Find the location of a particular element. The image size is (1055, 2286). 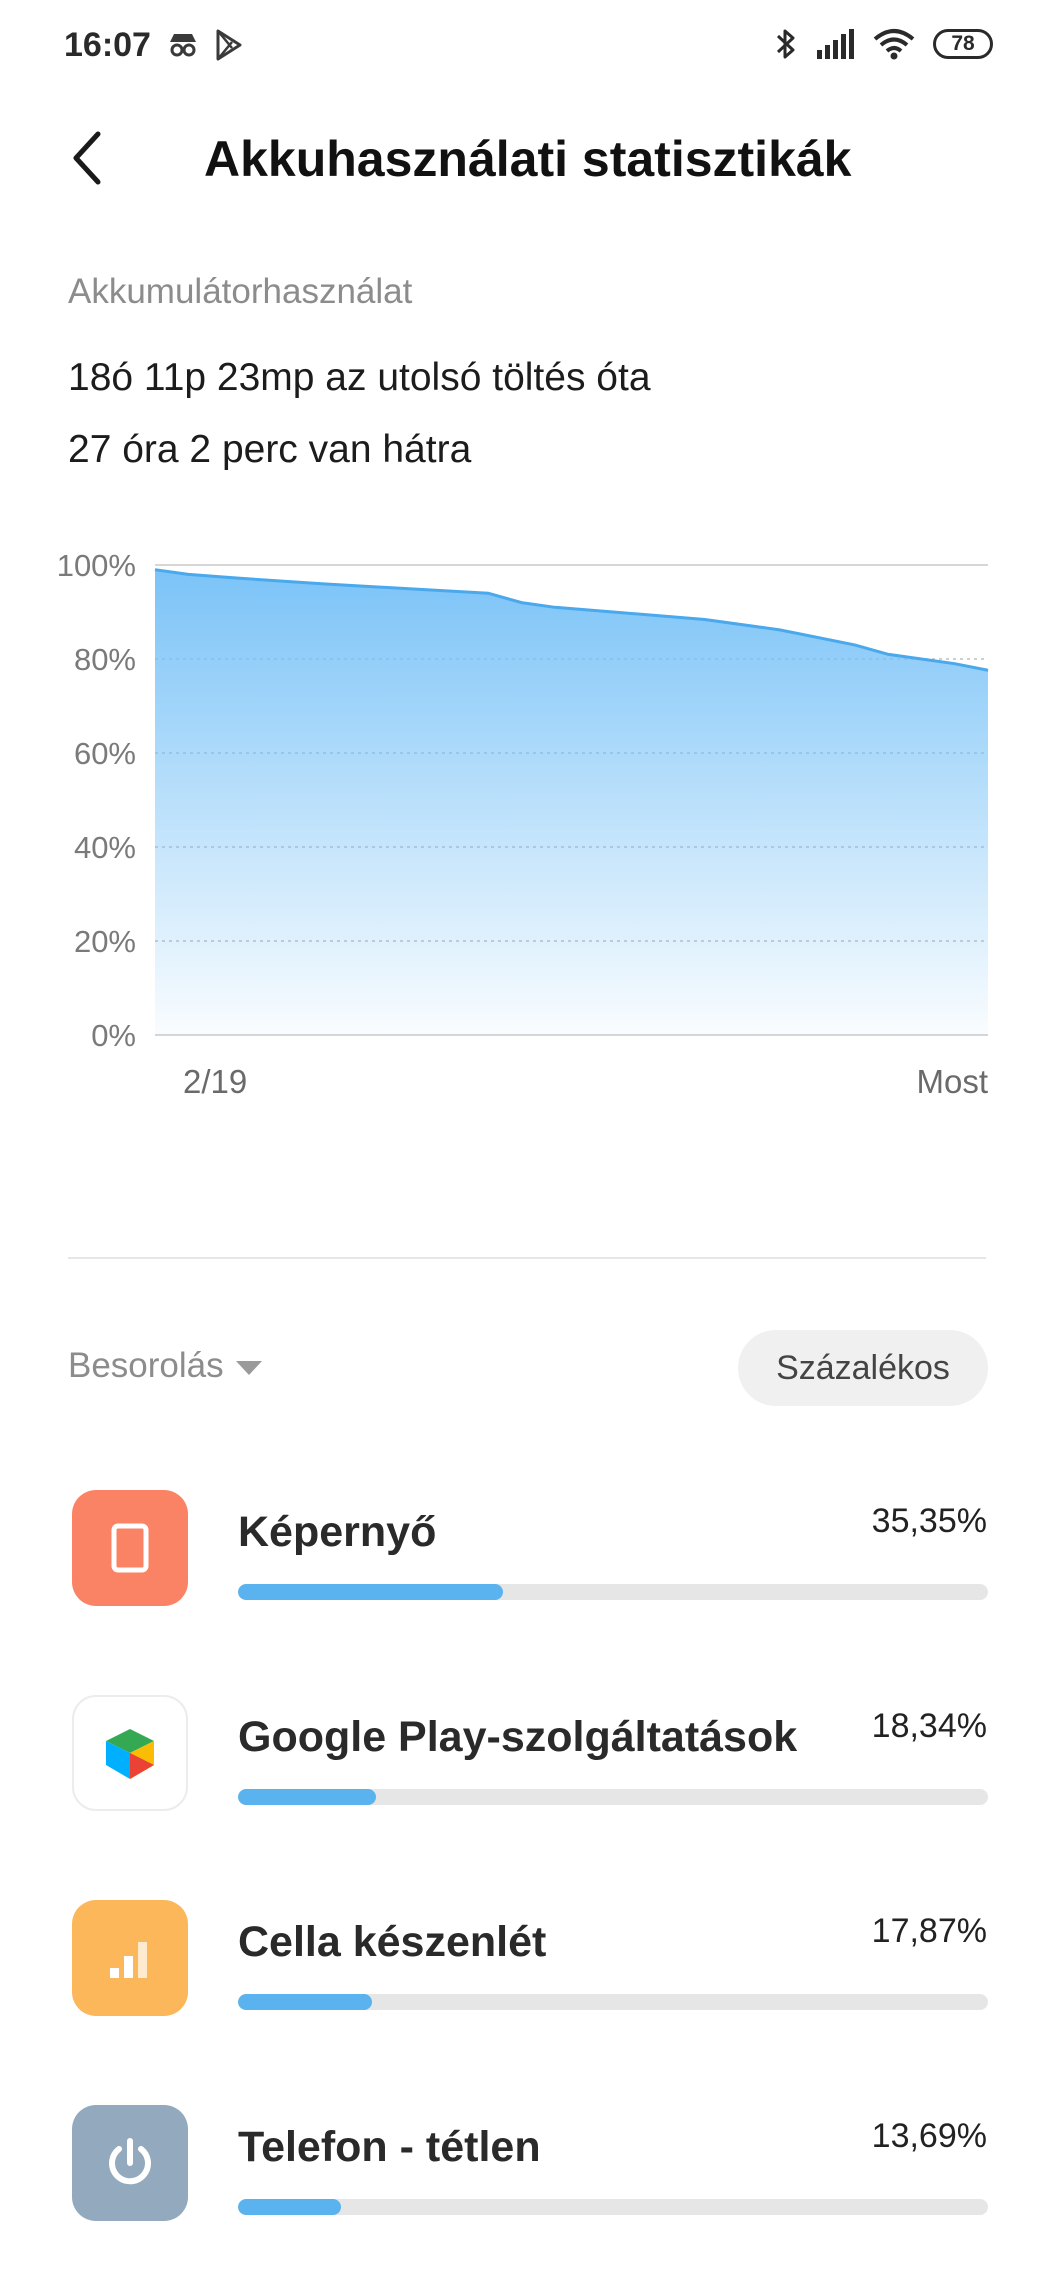

app-header: Akkuhasználati statisztikák is located at coordinates (527, 160).